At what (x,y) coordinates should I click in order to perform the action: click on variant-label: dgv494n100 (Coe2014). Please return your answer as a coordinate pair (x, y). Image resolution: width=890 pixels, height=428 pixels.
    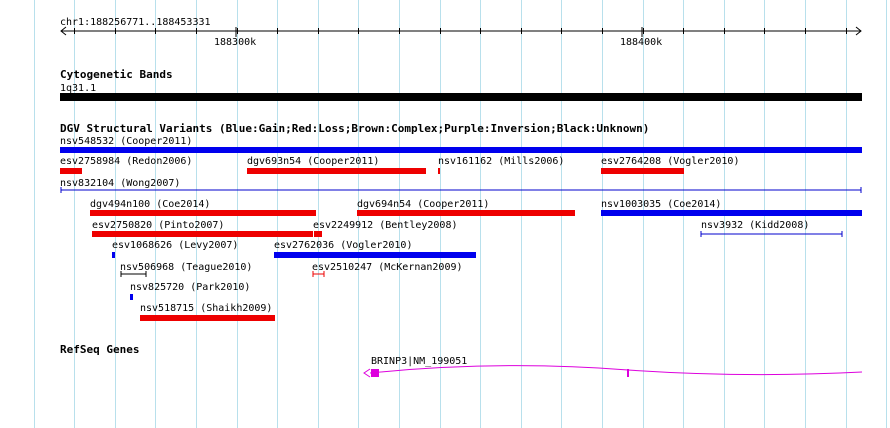
    Looking at the image, I should click on (150, 204).